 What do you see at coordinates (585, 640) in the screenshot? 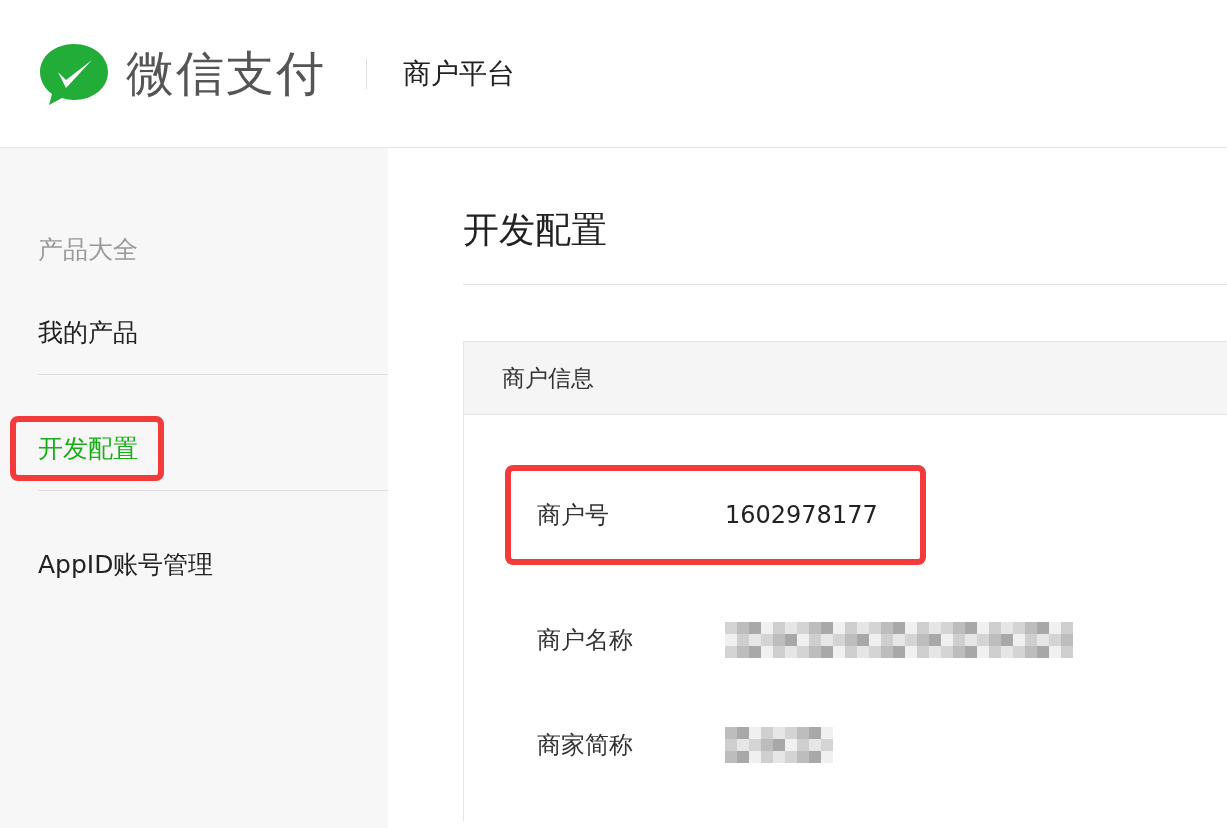
I see `field-label: 商户名称` at bounding box center [585, 640].